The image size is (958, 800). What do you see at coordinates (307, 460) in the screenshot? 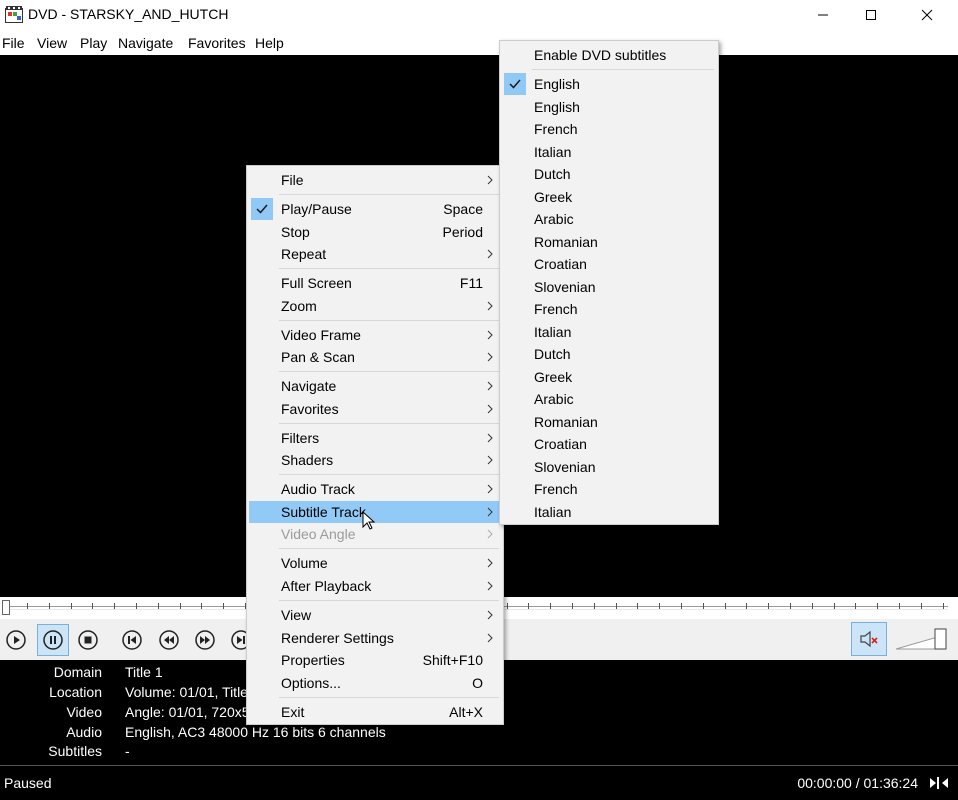
I see `menu-item-label: Shaders` at bounding box center [307, 460].